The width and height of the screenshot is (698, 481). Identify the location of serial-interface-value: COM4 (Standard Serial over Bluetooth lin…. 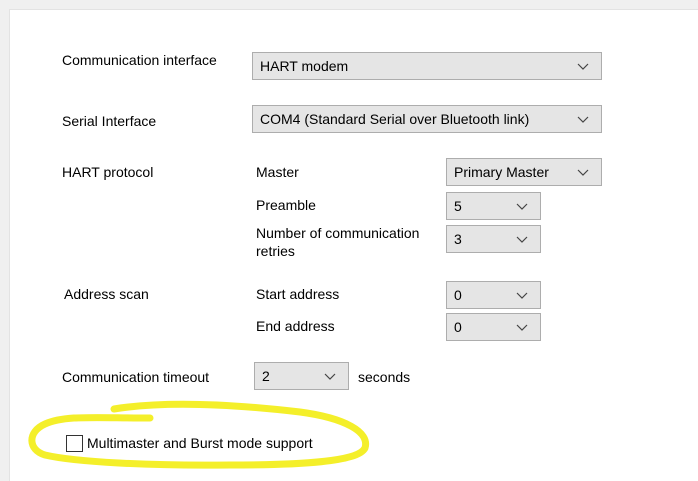
(395, 119).